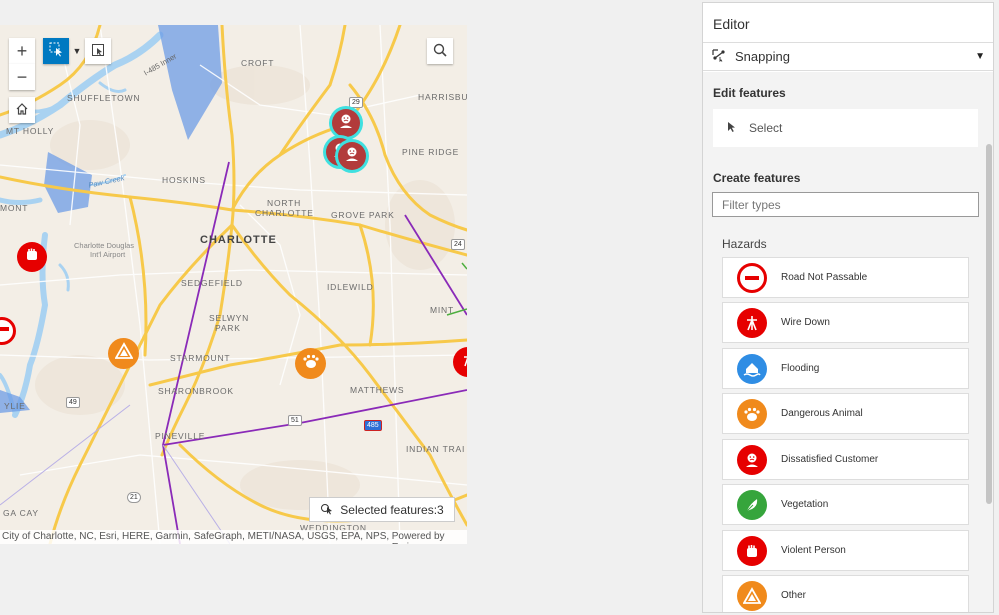  Describe the element at coordinates (238, 240) in the screenshot. I see `place-label-charlotte: CHARLOTTE` at that location.